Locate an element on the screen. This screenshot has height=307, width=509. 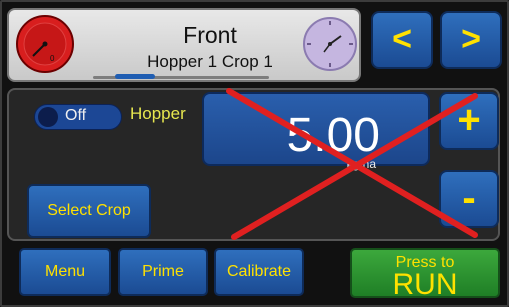
increase-button: + is located at coordinates (469, 121).